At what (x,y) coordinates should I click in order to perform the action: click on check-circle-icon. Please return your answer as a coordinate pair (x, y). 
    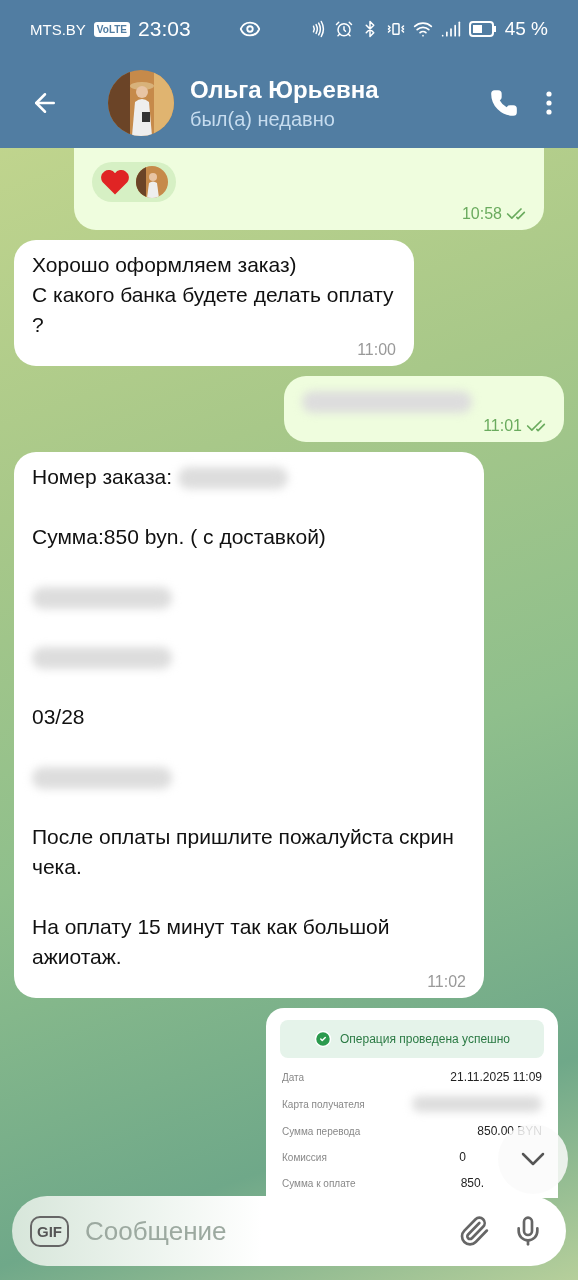
    Looking at the image, I should click on (322, 1039).